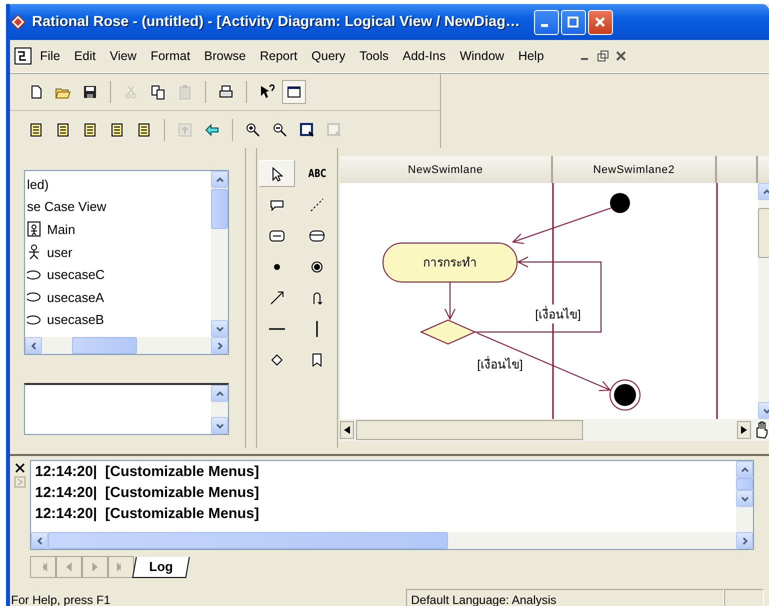  I want to click on scissors-icon, so click(131, 92).